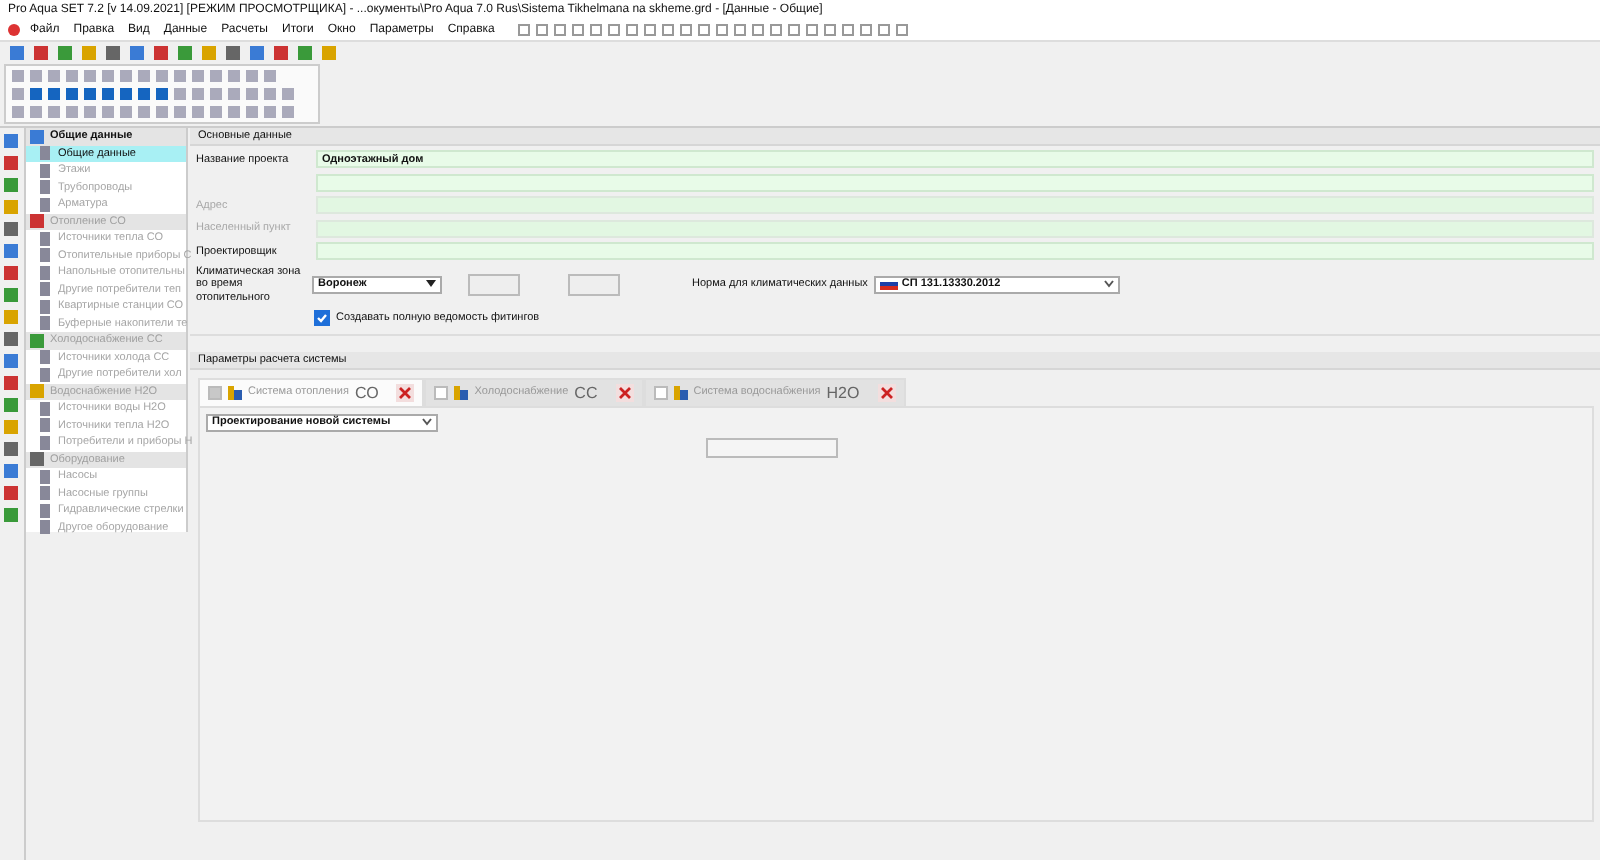 The height and width of the screenshot is (860, 1600). I want to click on tab-code: Н2О, so click(843, 392).